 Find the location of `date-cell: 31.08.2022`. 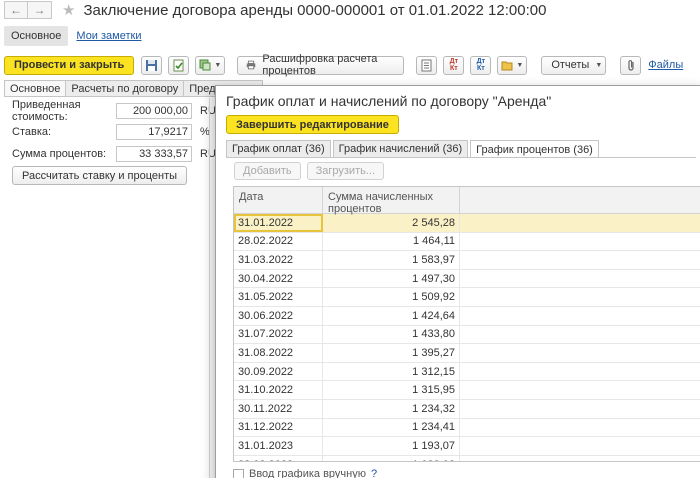

date-cell: 31.08.2022 is located at coordinates (278, 353).